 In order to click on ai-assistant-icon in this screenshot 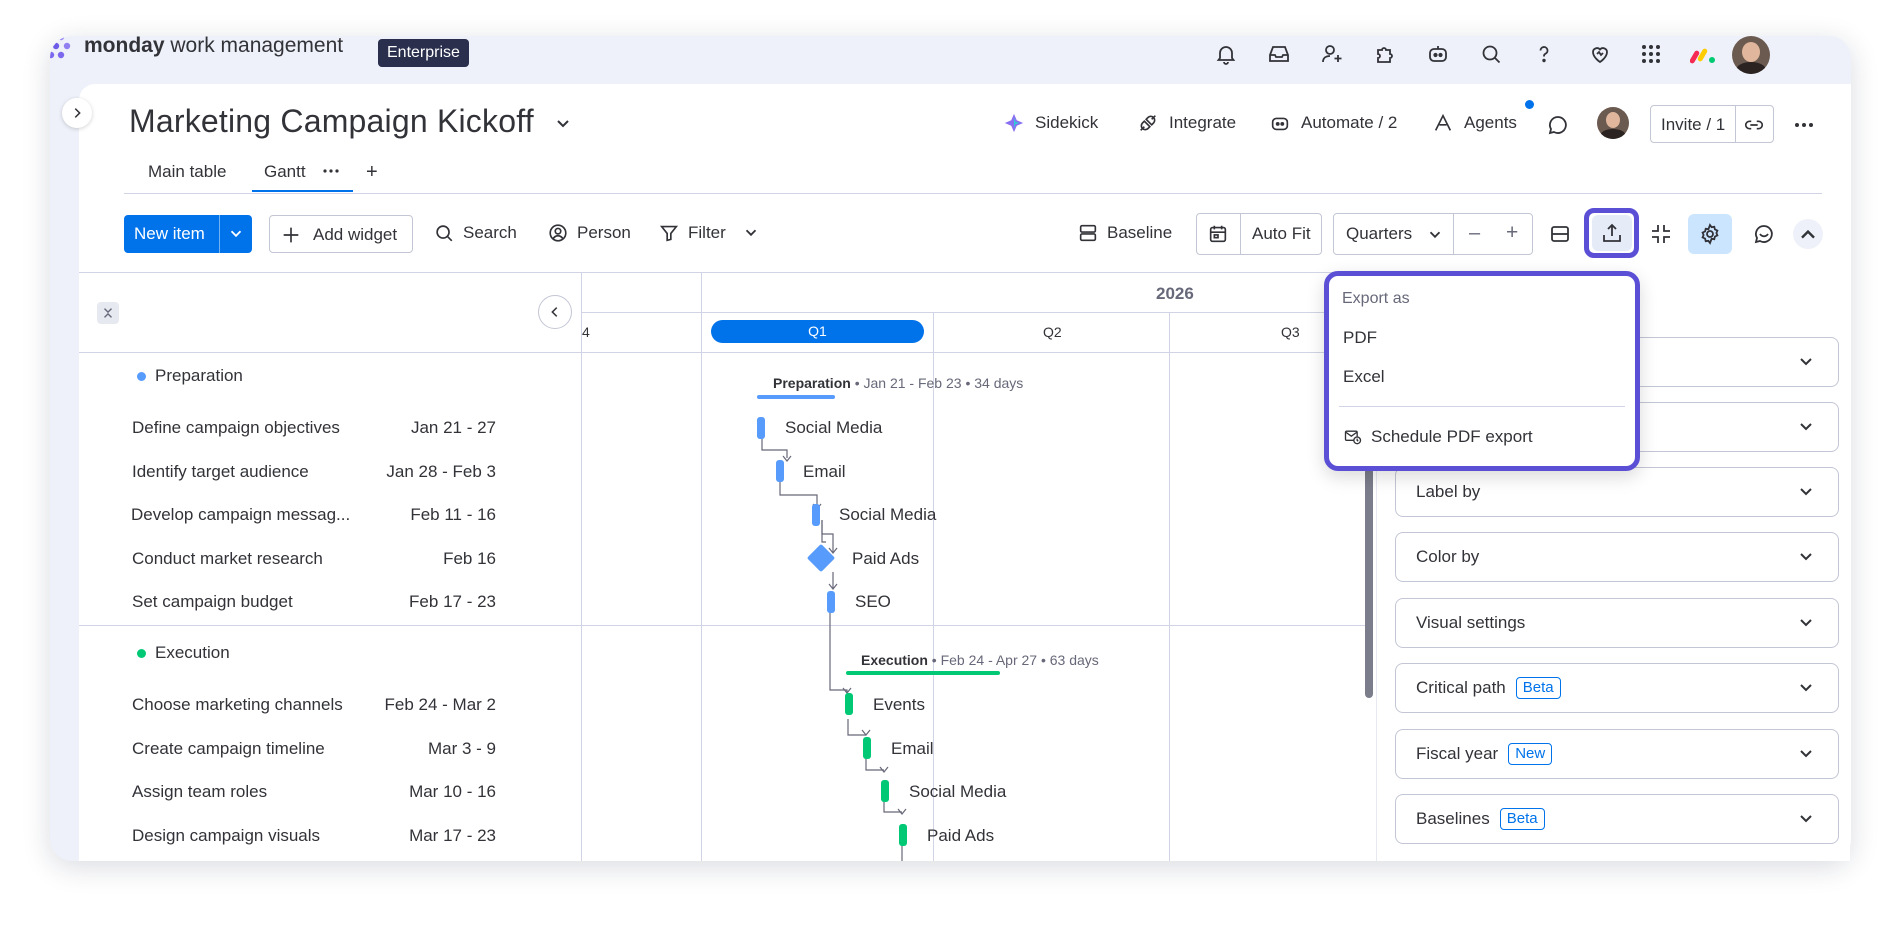, I will do `click(1438, 54)`.